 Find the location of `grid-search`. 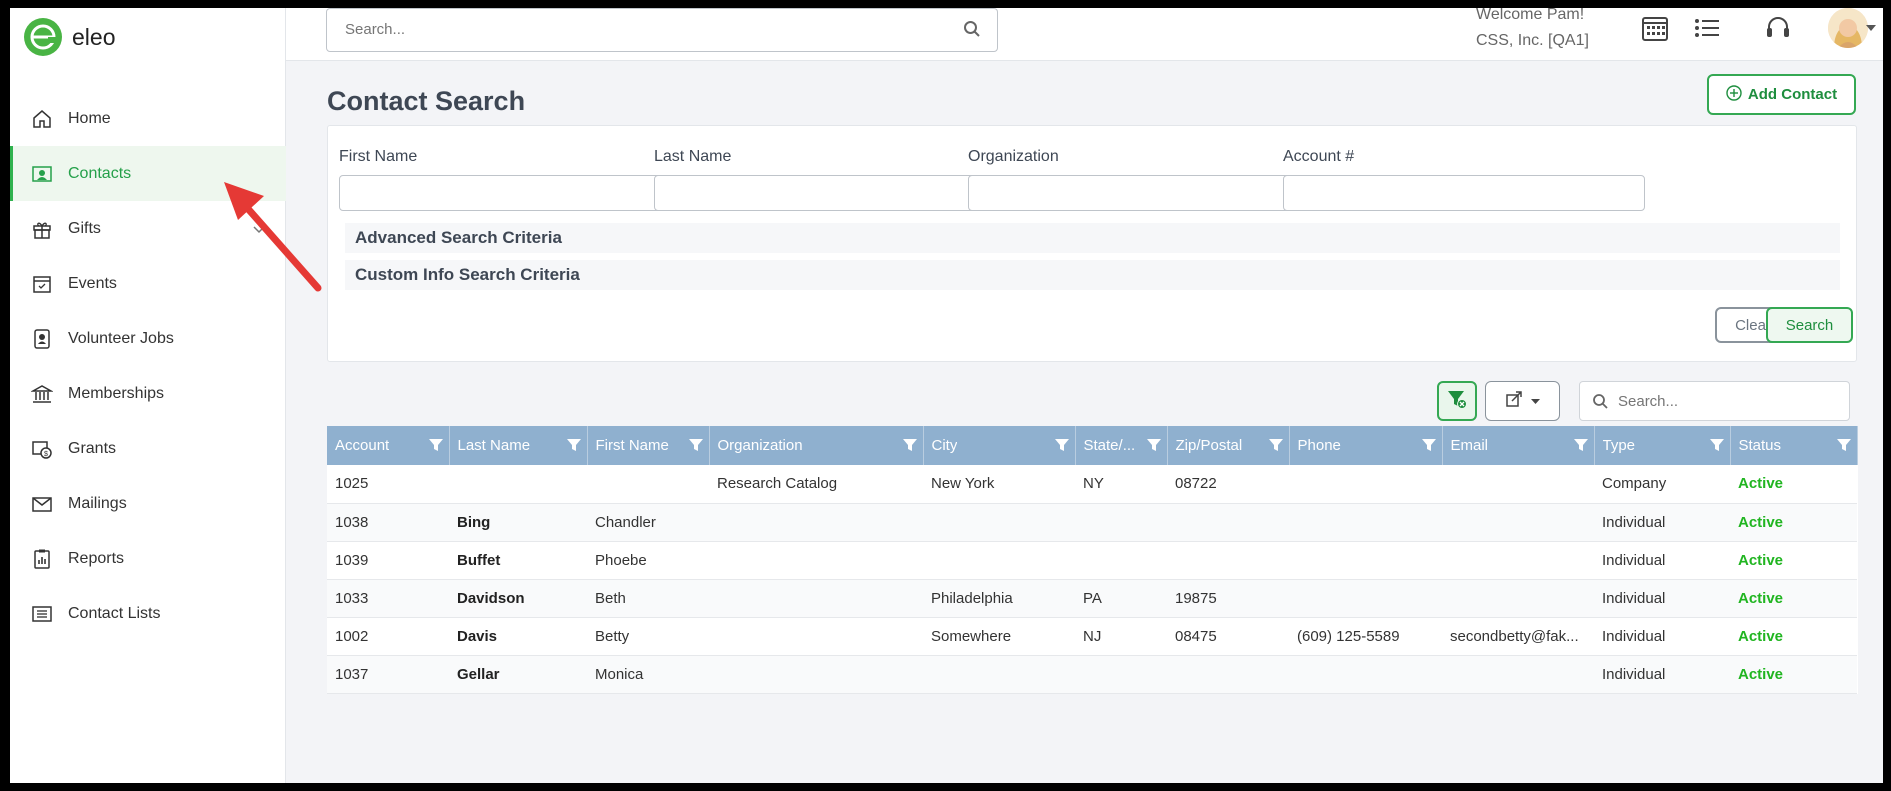

grid-search is located at coordinates (1714, 401).